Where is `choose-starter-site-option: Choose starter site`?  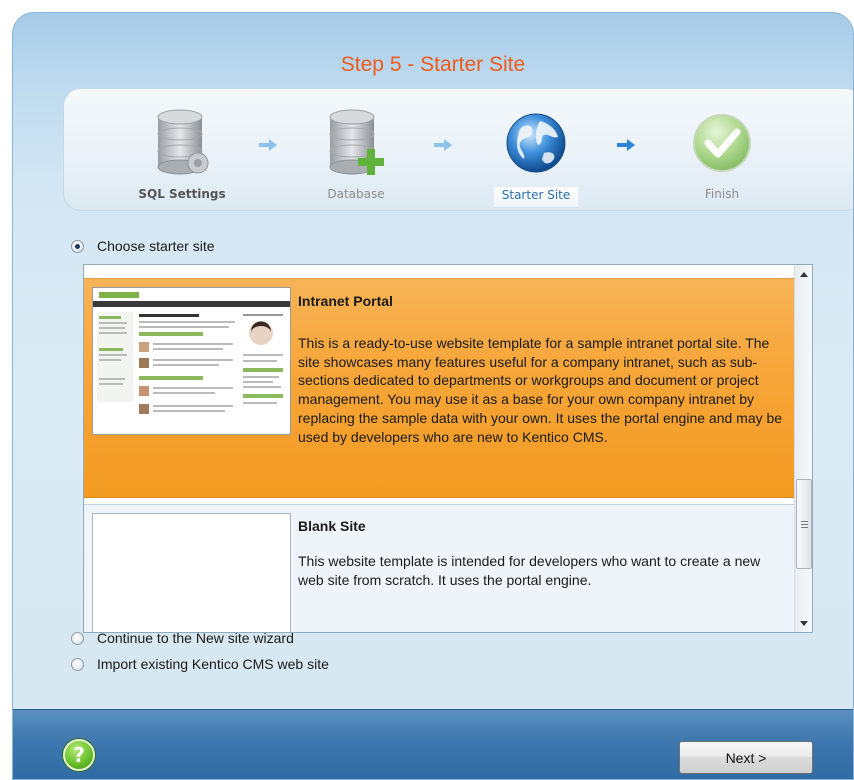
choose-starter-site-option: Choose starter site is located at coordinates (143, 246).